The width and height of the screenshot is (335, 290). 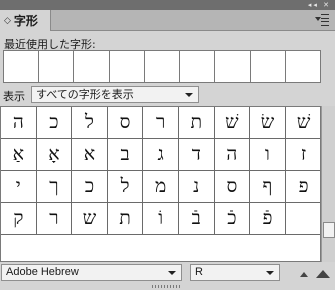 I want to click on display-label: 表示, so click(x=14, y=96).